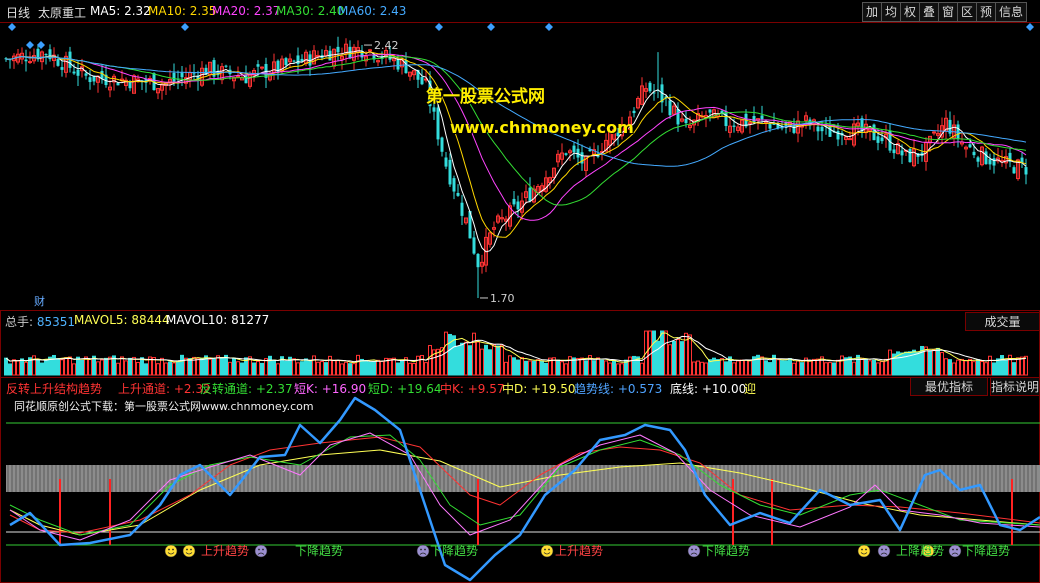  I want to click on signal-label: 上升趋势, so click(579, 551).